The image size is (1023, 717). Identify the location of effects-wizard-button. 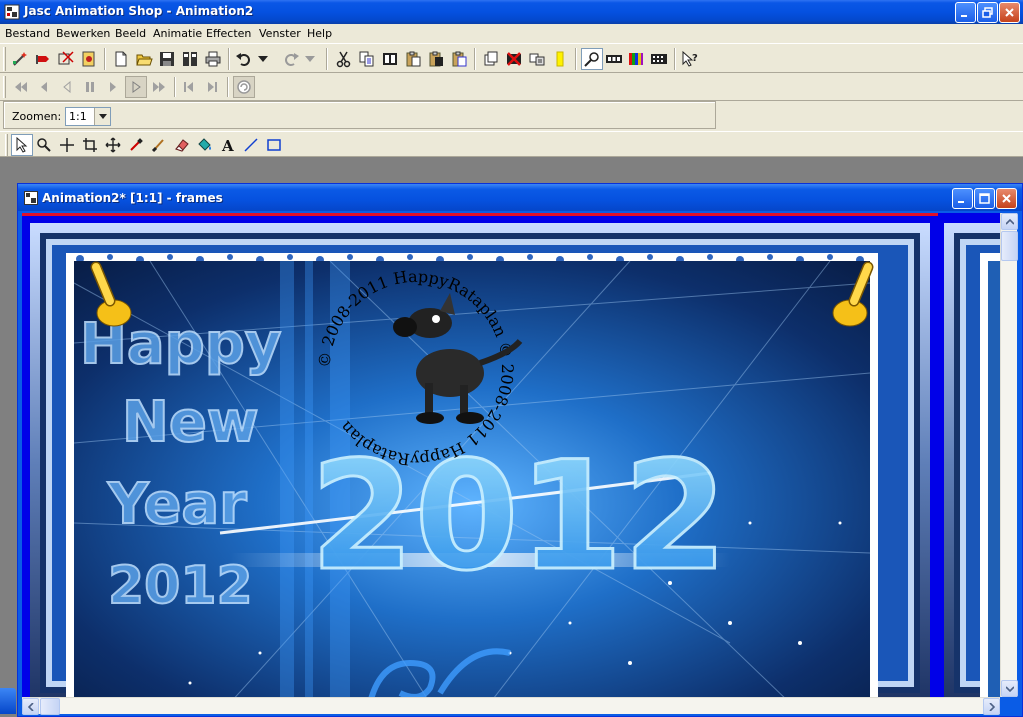
(66, 59).